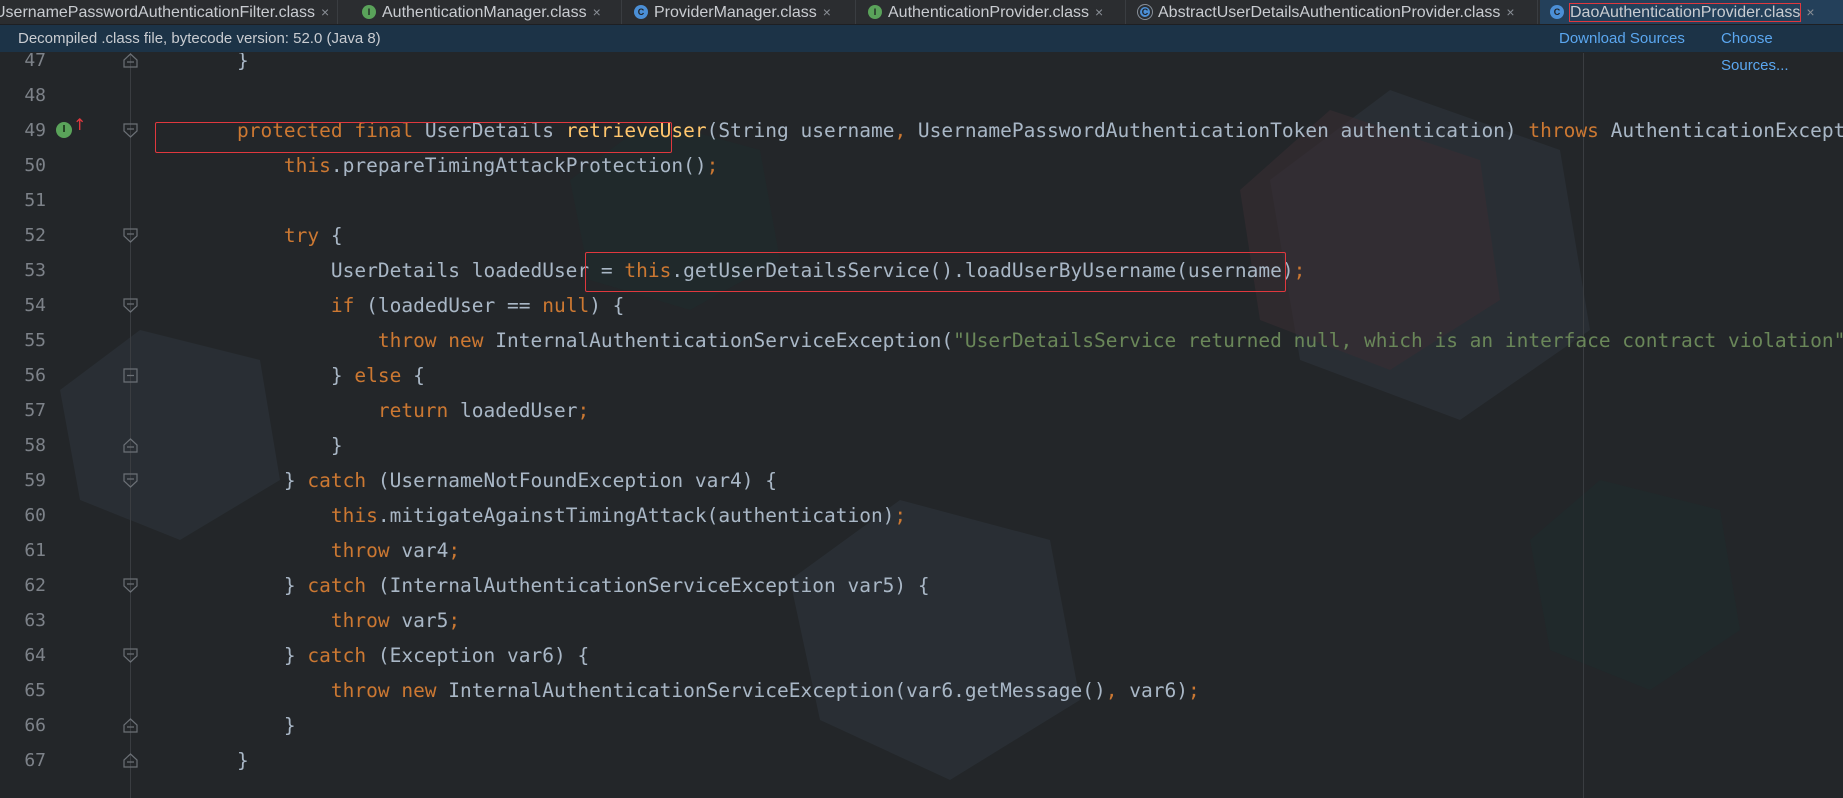  Describe the element at coordinates (130, 375) in the screenshot. I see `fold-mid-icon` at that location.